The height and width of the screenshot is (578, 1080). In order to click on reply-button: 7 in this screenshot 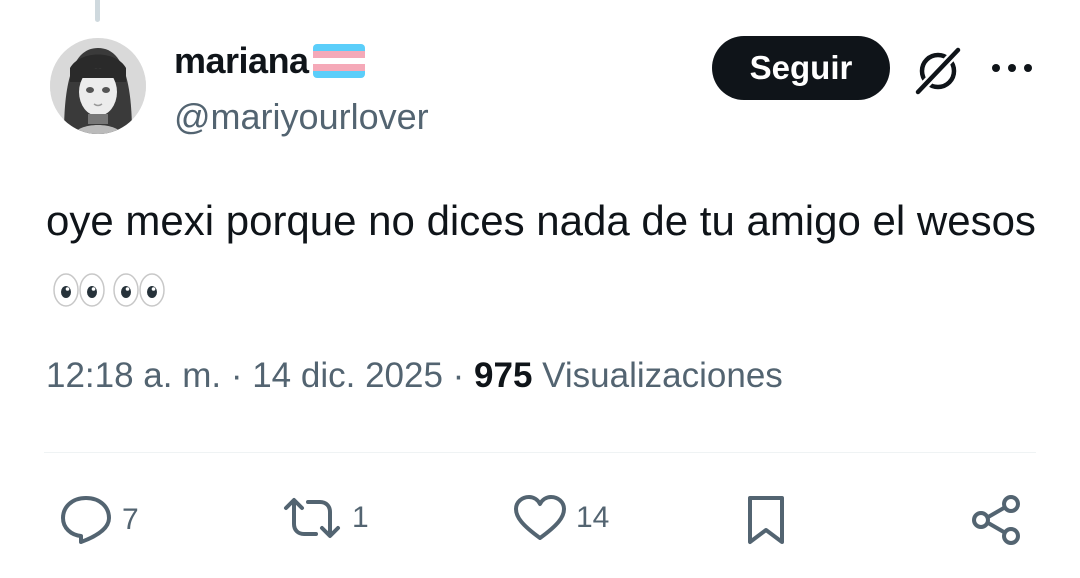, I will do `click(98, 520)`.